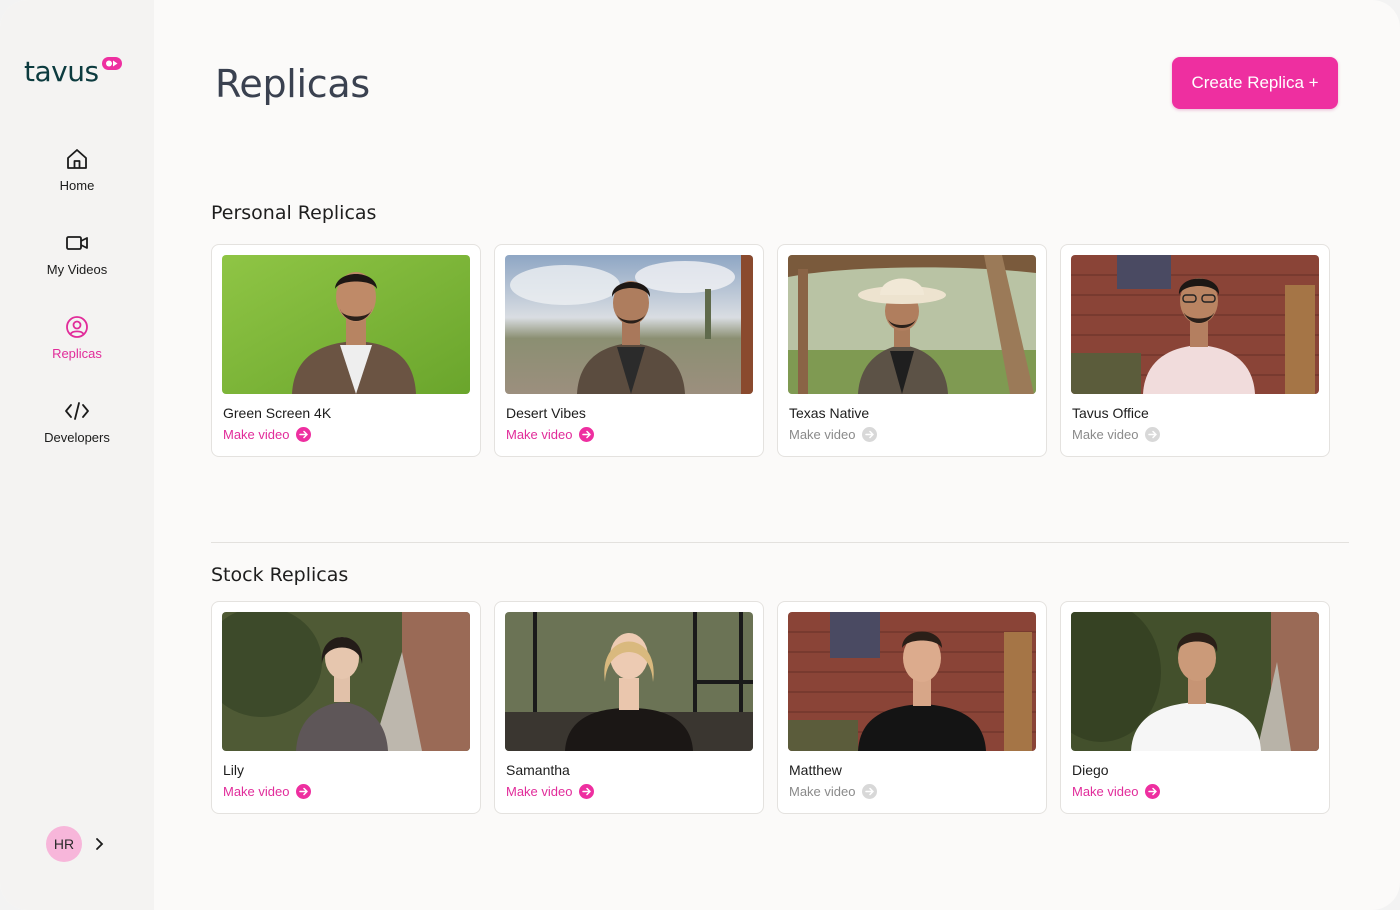  Describe the element at coordinates (64, 844) in the screenshot. I see `avatar: HR` at that location.